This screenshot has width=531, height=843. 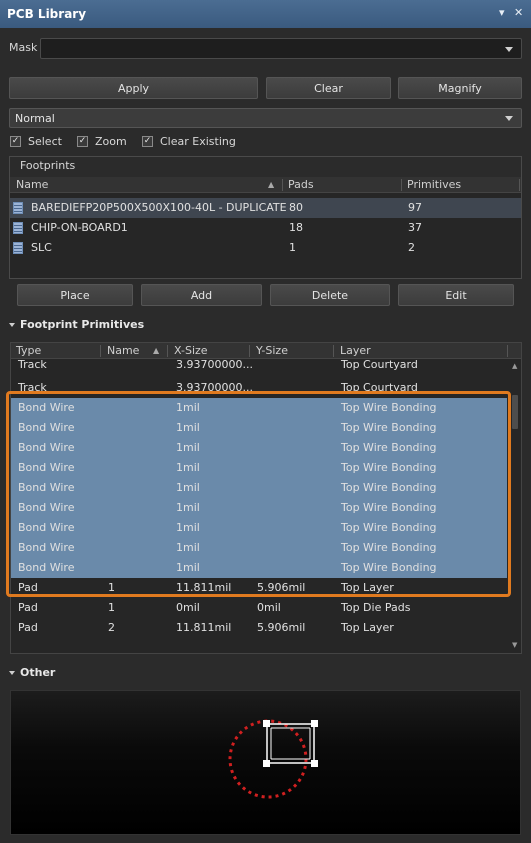 I want to click on scroll-up-icon: ▲, so click(x=514, y=366).